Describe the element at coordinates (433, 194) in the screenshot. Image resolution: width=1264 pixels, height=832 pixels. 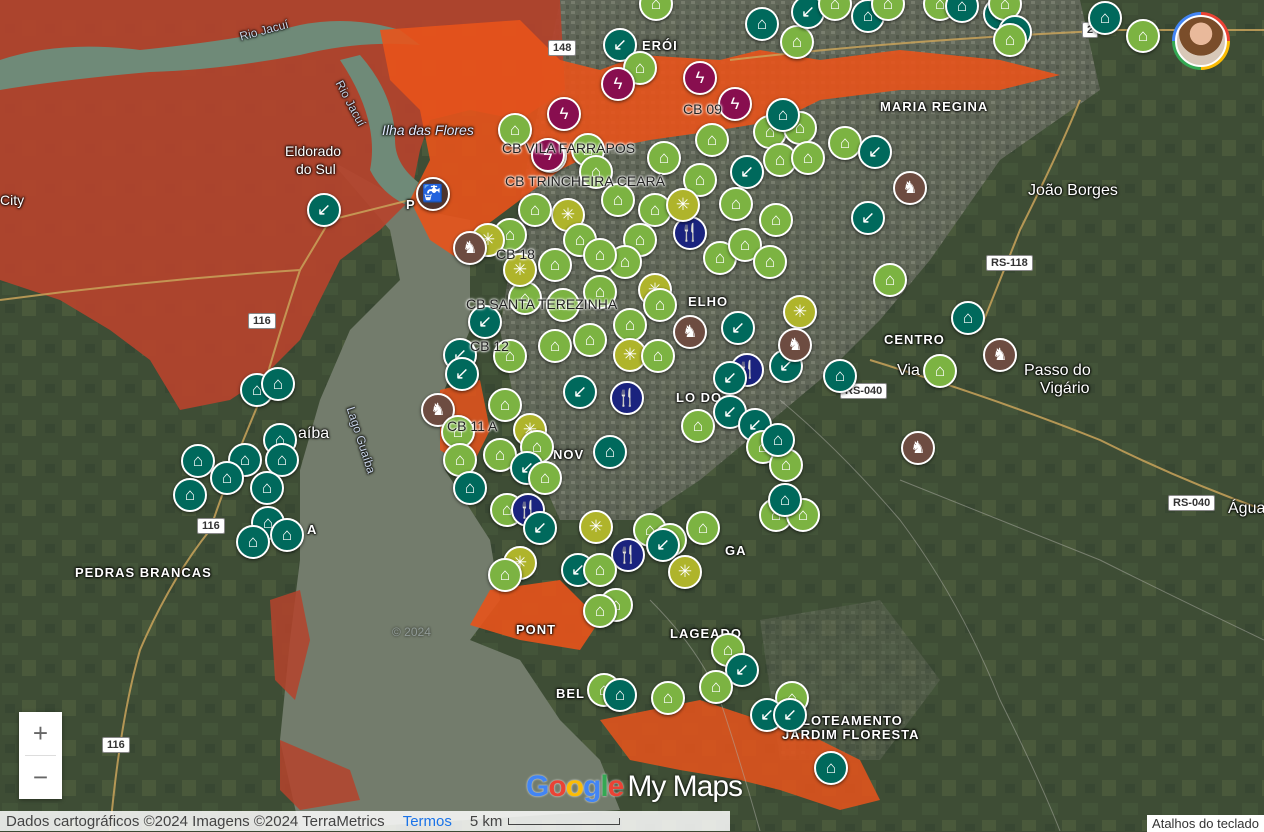
I see `map-marker-water-tap: 🚰` at that location.